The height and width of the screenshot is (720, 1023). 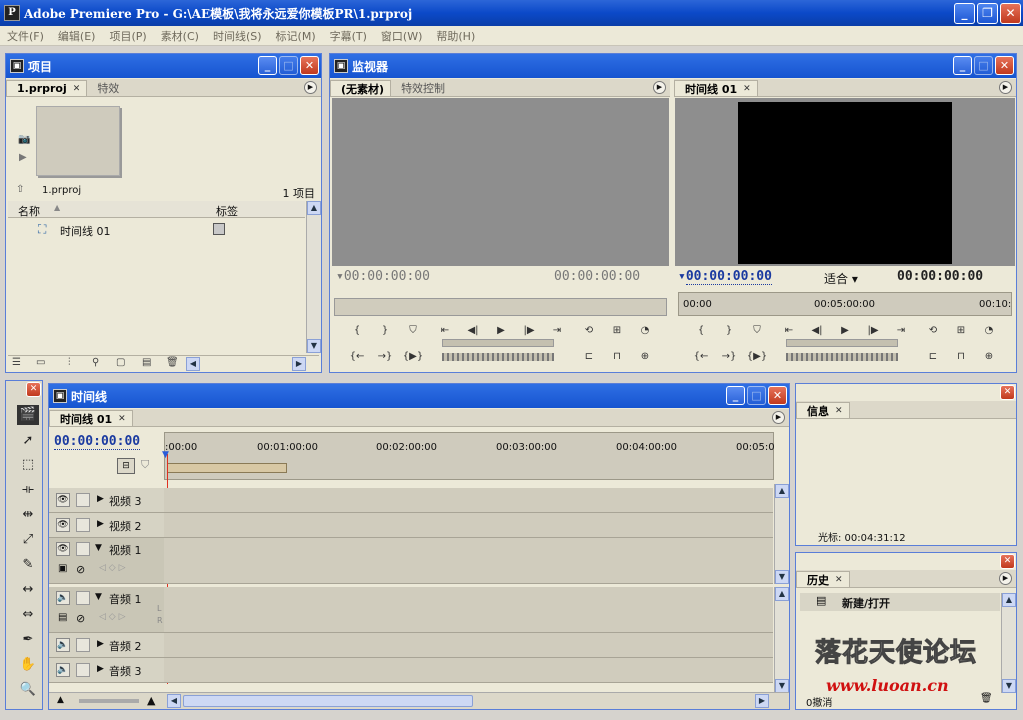 I want to click on folder-up-icon: ⇧, so click(x=20, y=189).